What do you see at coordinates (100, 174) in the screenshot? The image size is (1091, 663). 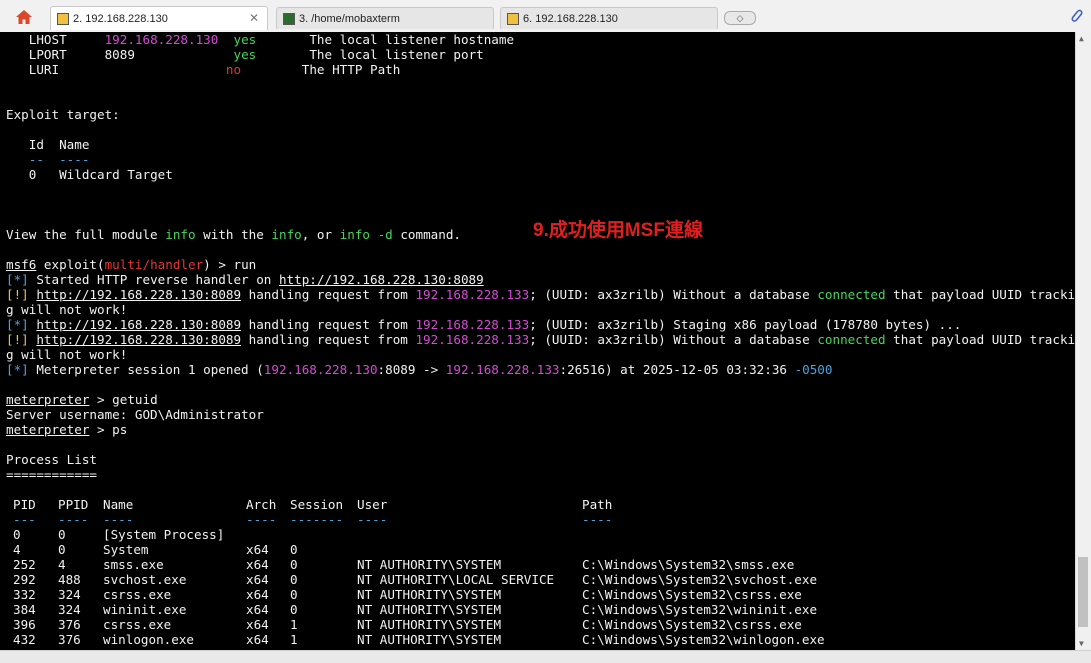 I see `target-row: 0 Wildcard Target` at bounding box center [100, 174].